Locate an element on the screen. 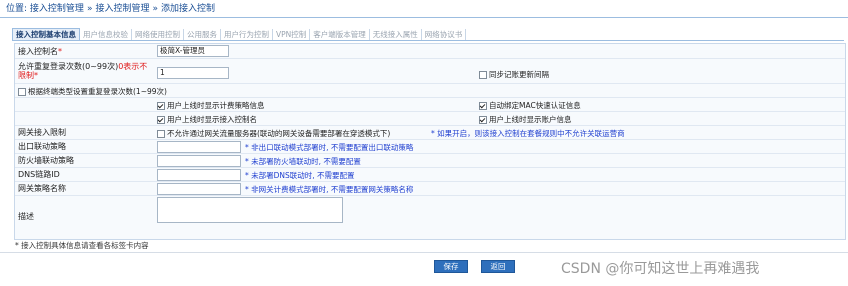 This screenshot has height=286, width=848. tab-user-behavior: 用户行为控制 is located at coordinates (247, 34).